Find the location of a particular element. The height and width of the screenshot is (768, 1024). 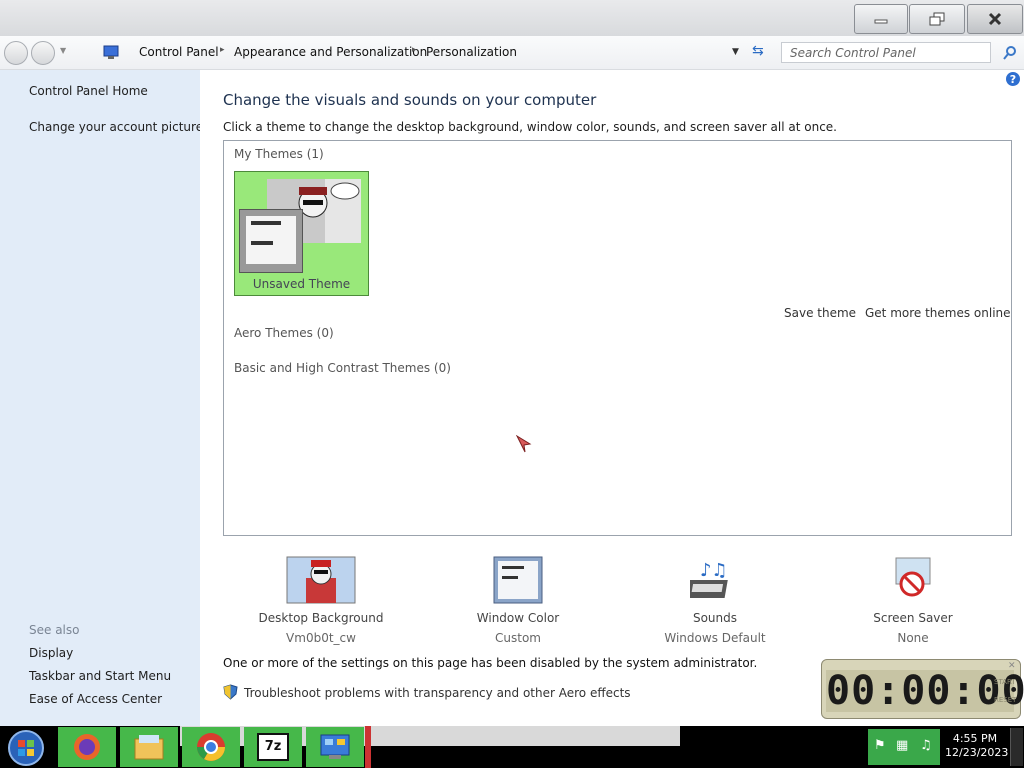

window-color-setting: Window Color Custom is located at coordinates (518, 600).